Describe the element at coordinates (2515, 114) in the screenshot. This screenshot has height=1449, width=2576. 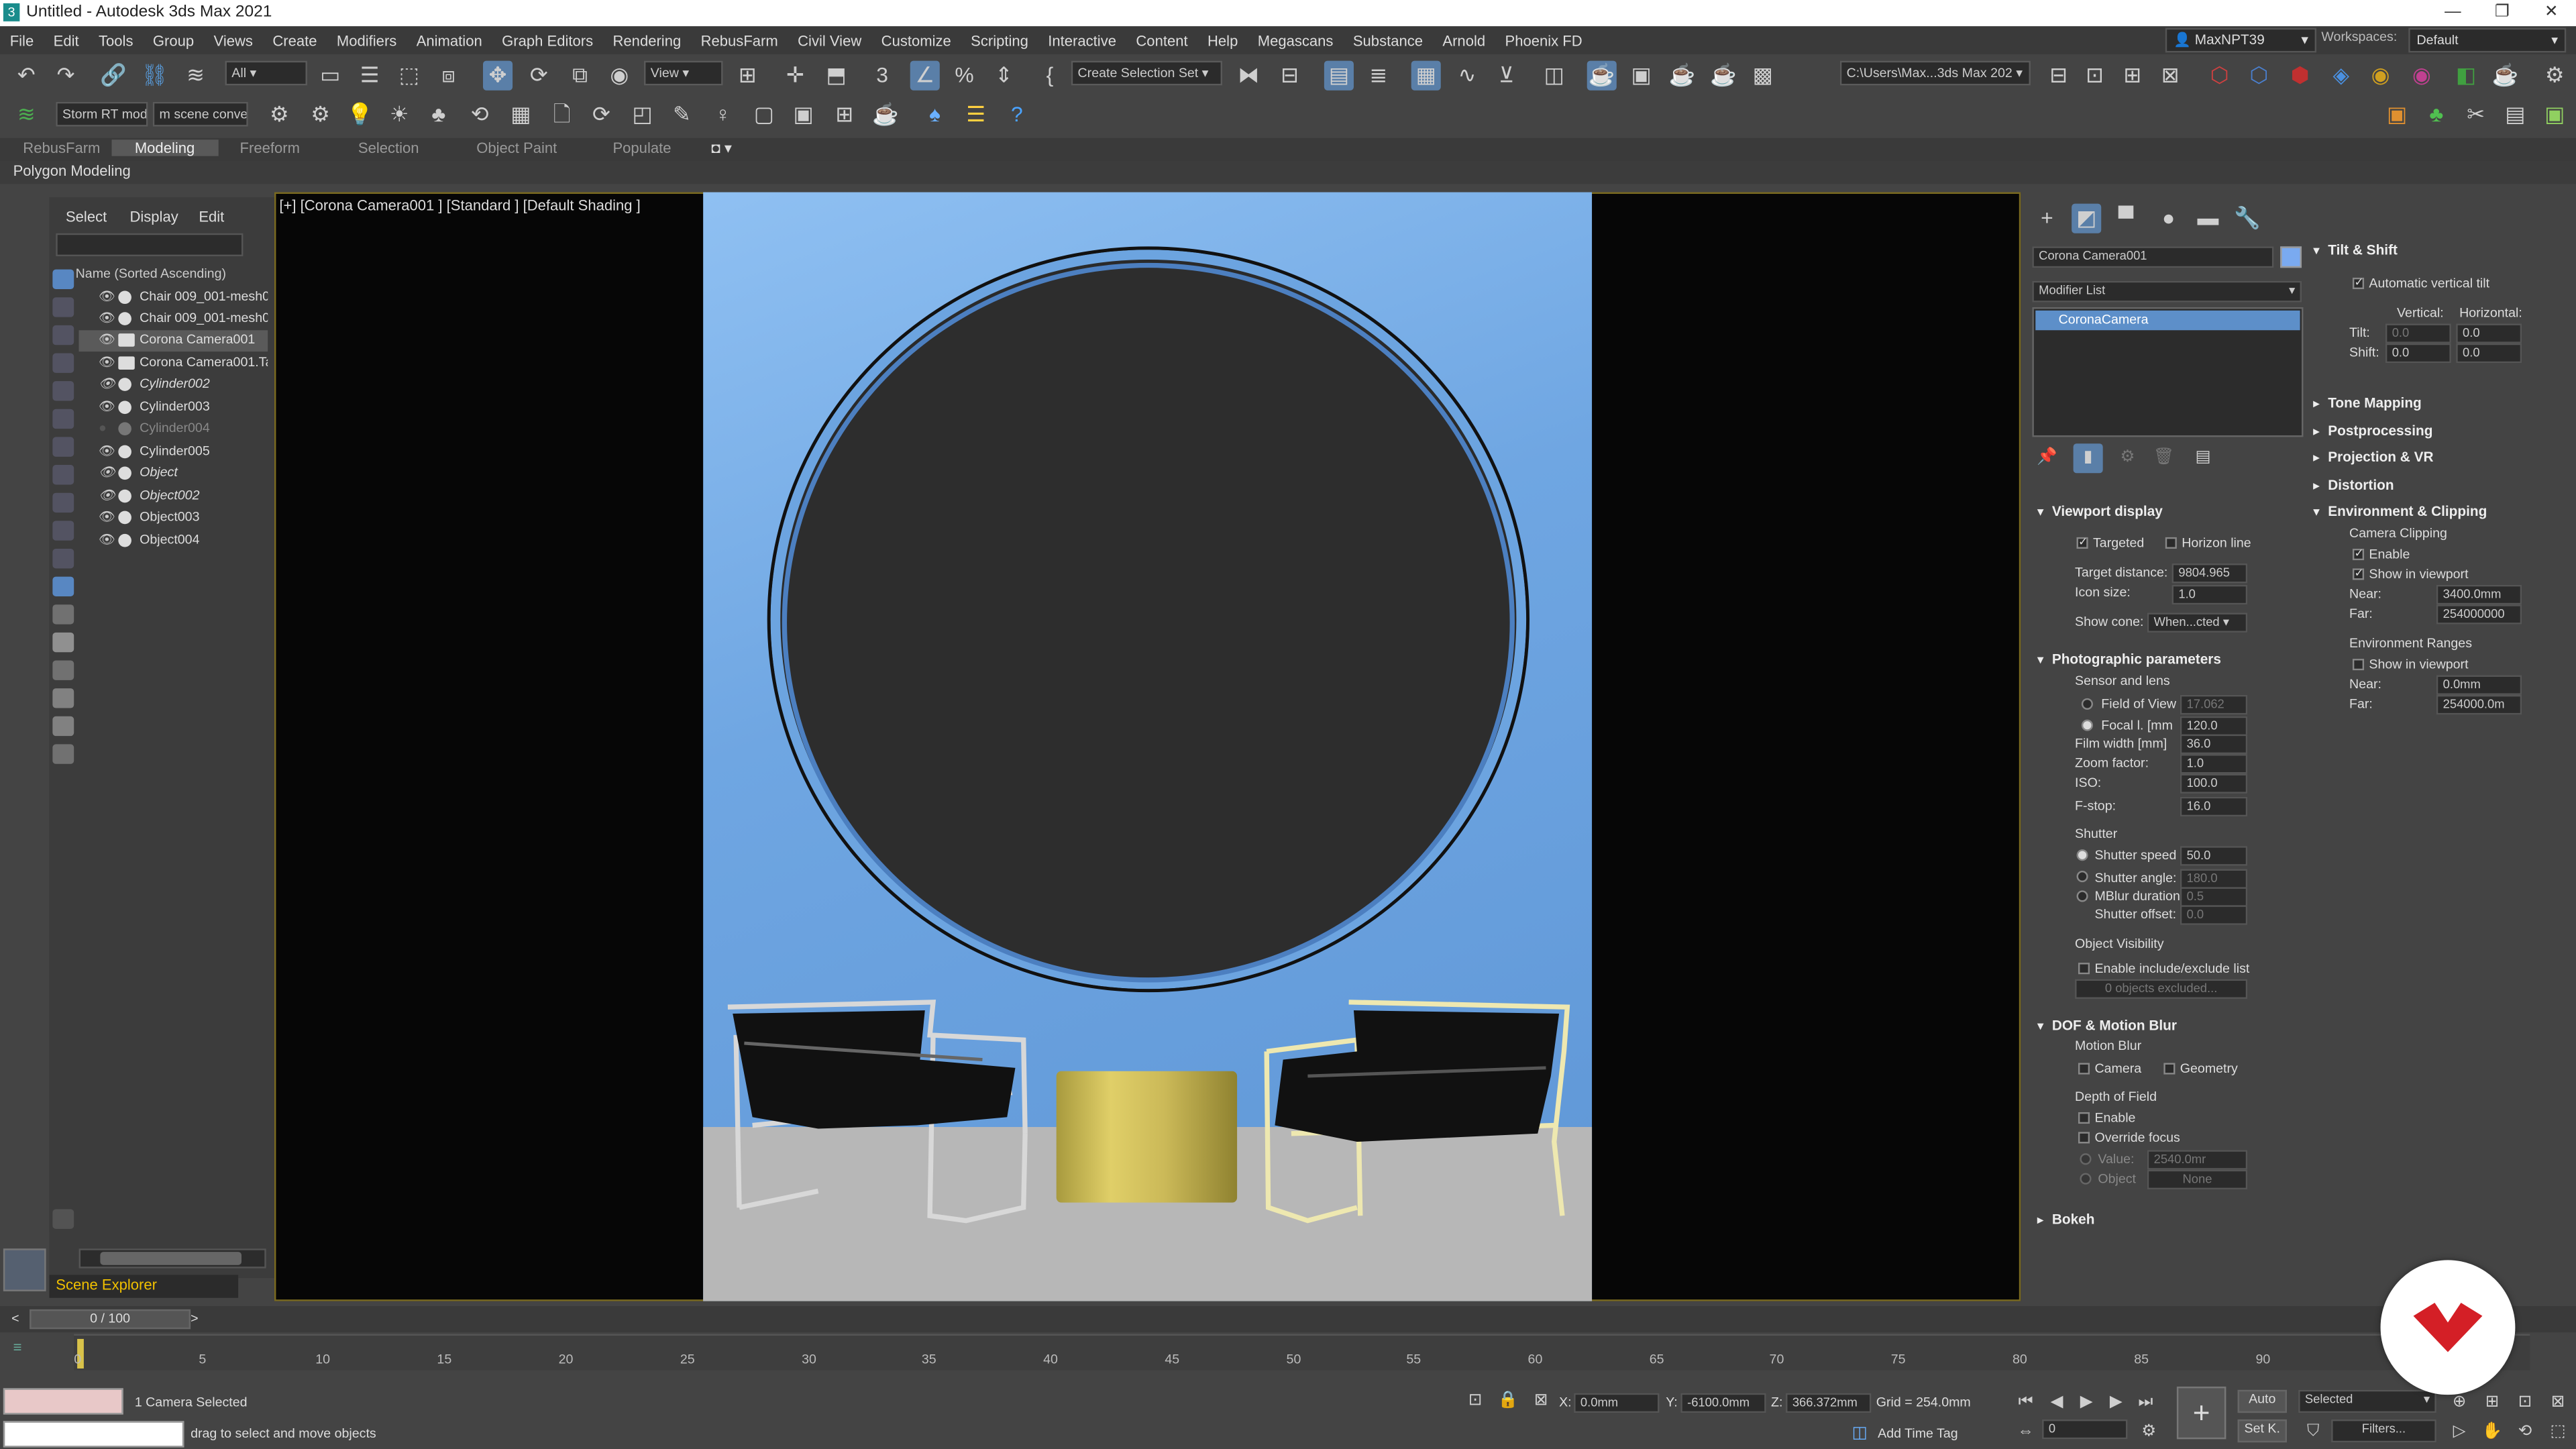
I see `plugin-d-icon: ▤` at that location.